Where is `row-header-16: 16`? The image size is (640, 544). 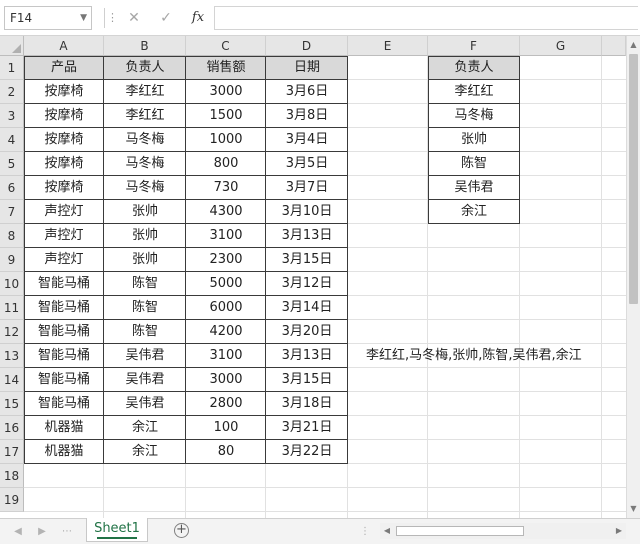
row-header-16: 16 is located at coordinates (12, 428).